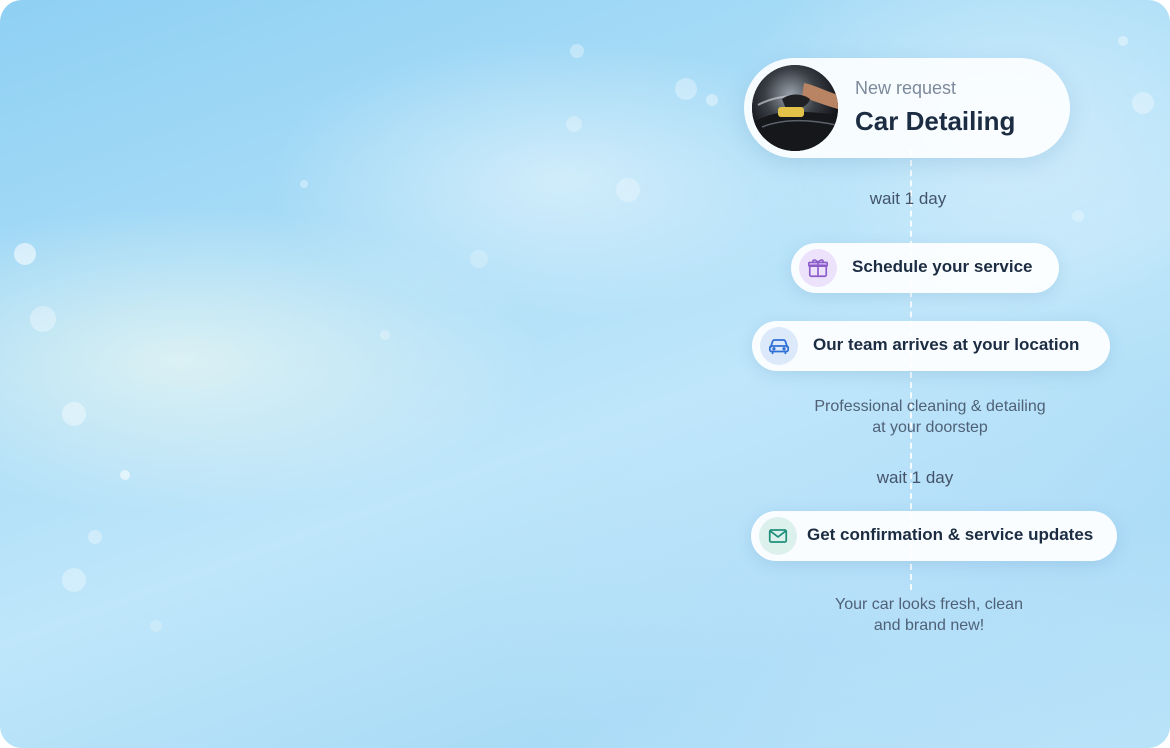 The image size is (1170, 748). Describe the element at coordinates (935, 121) in the screenshot. I see `request-title: Car Detailing` at that location.